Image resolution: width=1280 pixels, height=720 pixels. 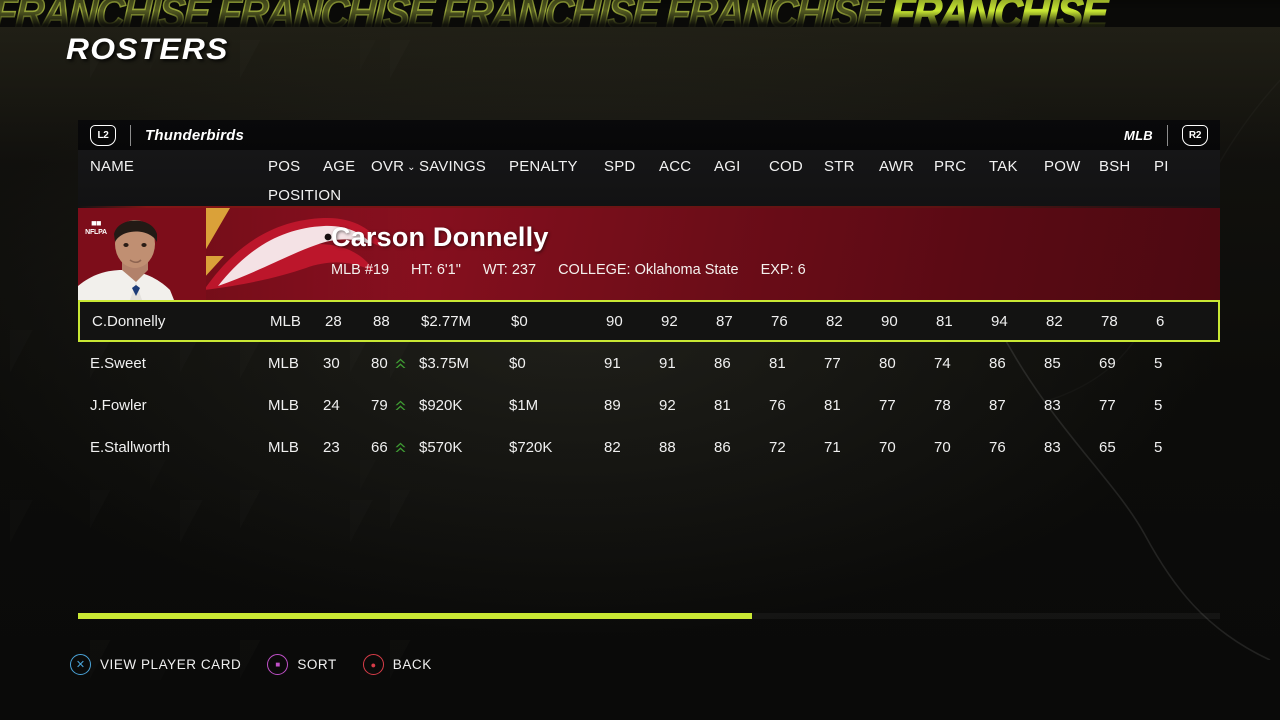 What do you see at coordinates (851, 166) in the screenshot?
I see `column-header-str: STR` at bounding box center [851, 166].